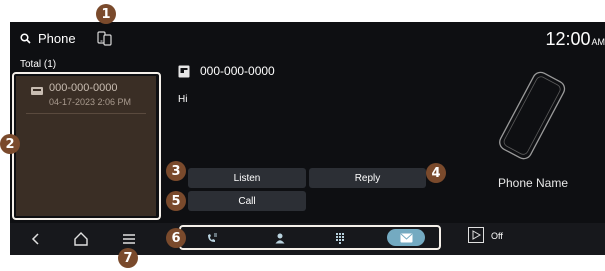 The width and height of the screenshot is (605, 271). I want to click on search-icon, so click(25, 38).